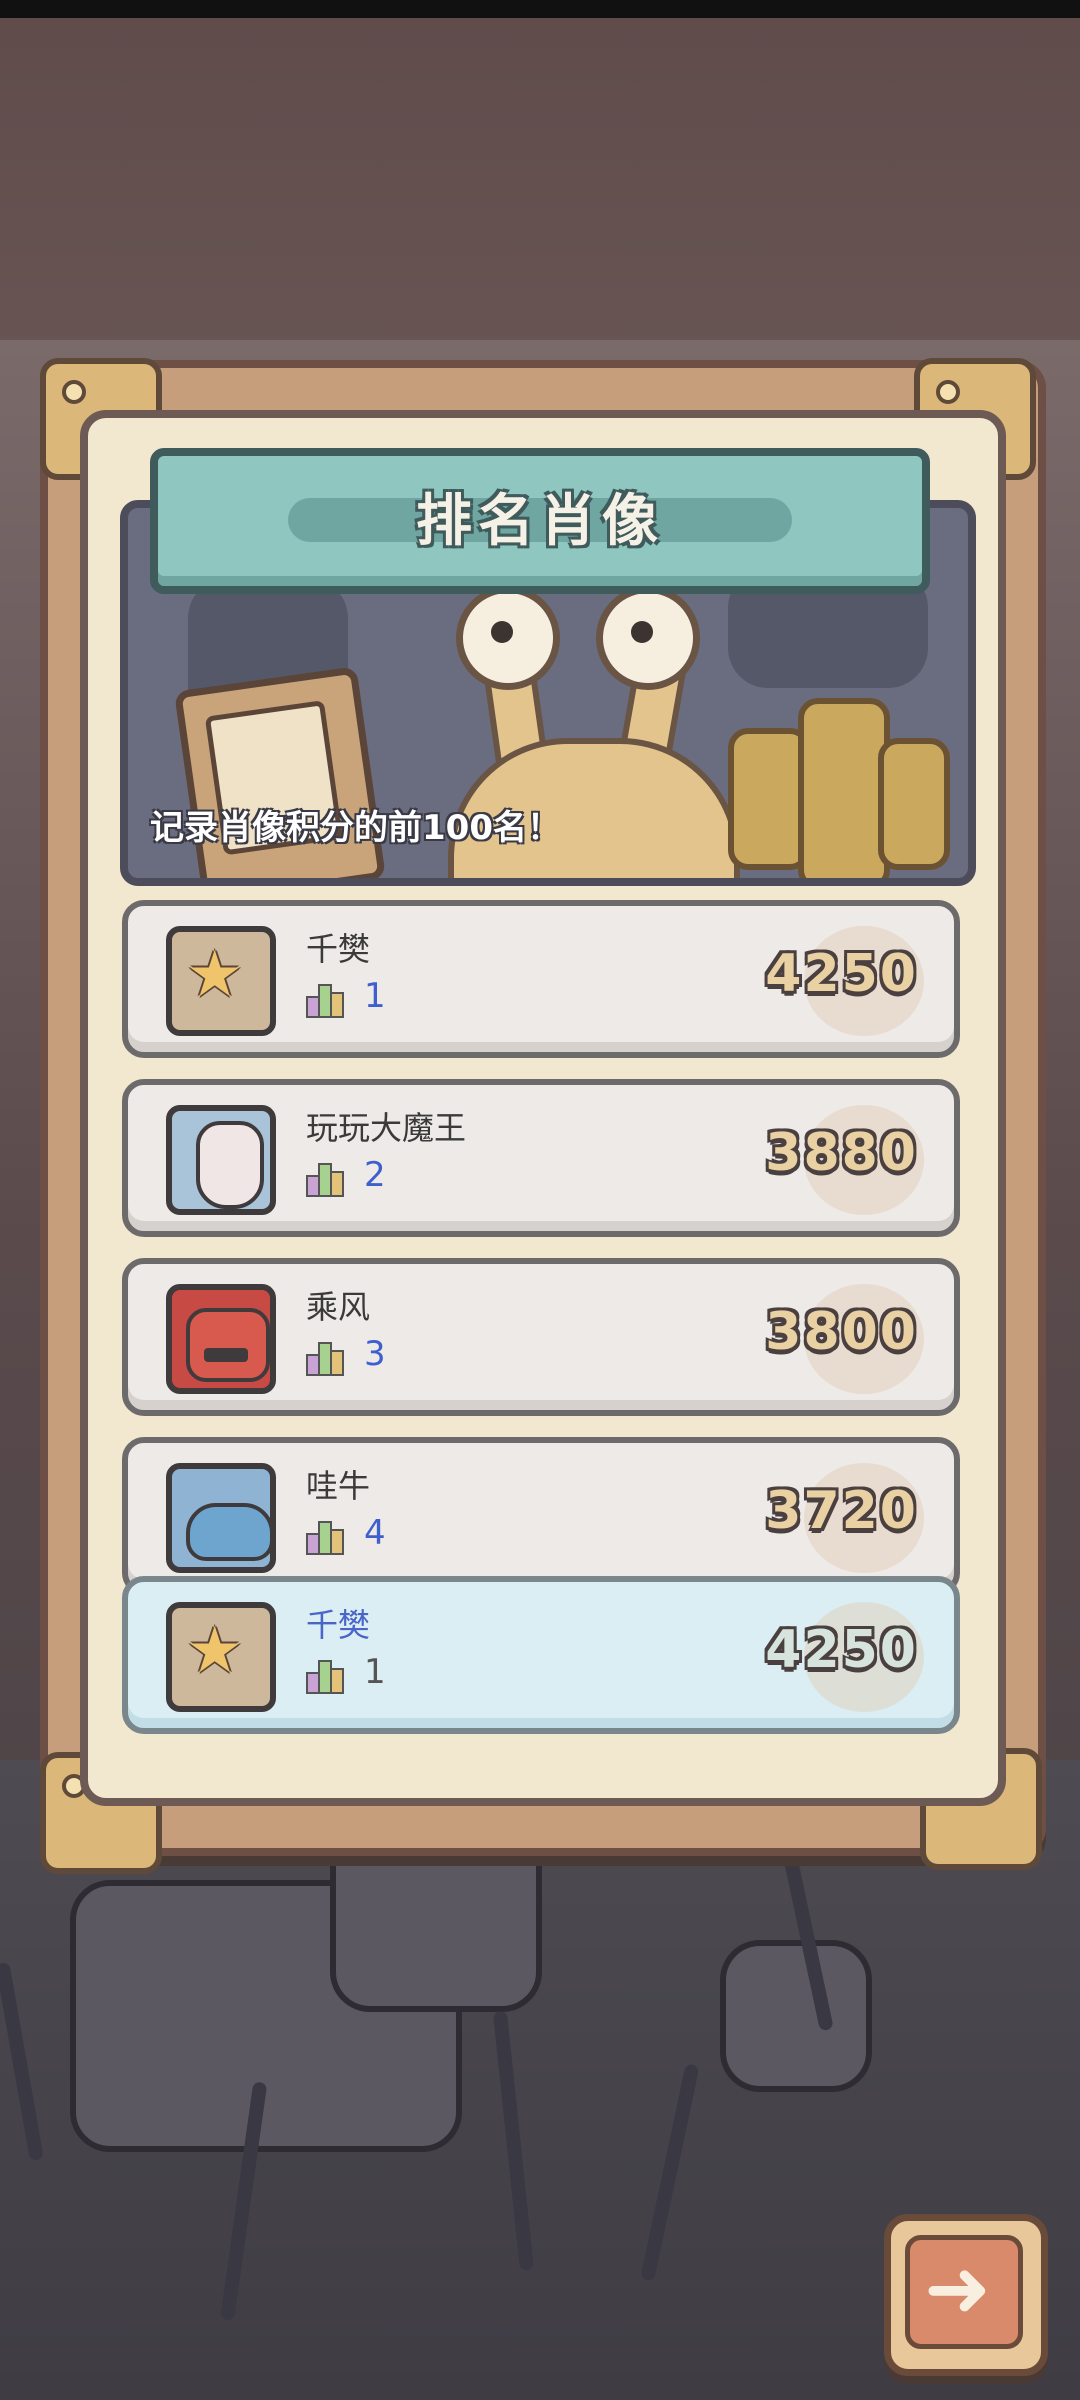 The height and width of the screenshot is (2400, 1080). Describe the element at coordinates (386, 1128) in the screenshot. I see `player-name: 玩玩大魔王` at that location.